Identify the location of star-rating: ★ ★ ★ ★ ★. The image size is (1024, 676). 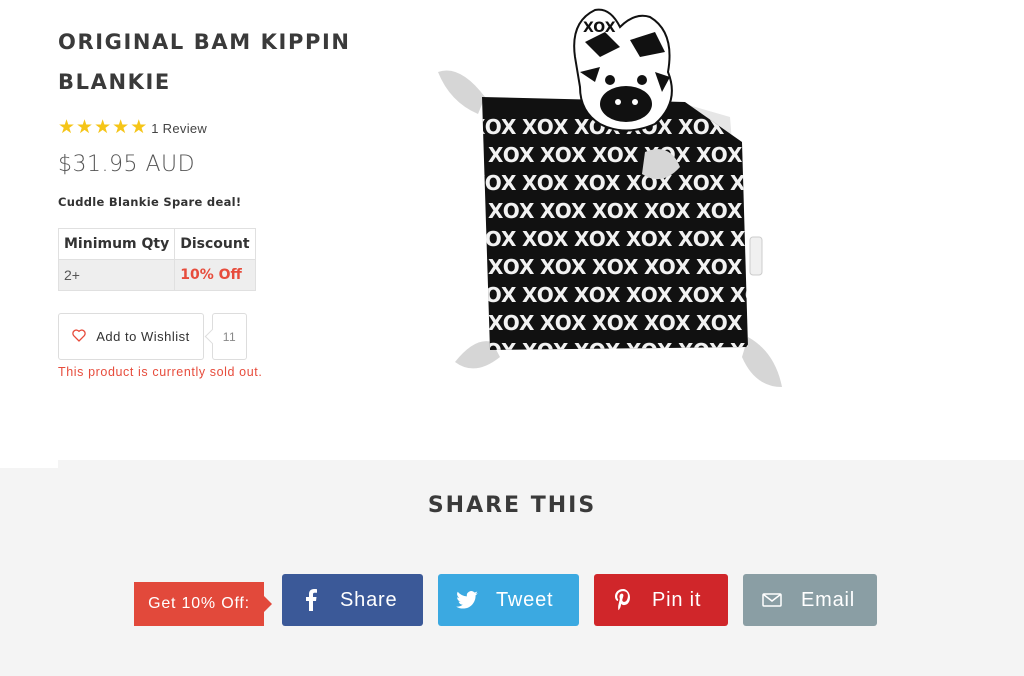
(102, 128).